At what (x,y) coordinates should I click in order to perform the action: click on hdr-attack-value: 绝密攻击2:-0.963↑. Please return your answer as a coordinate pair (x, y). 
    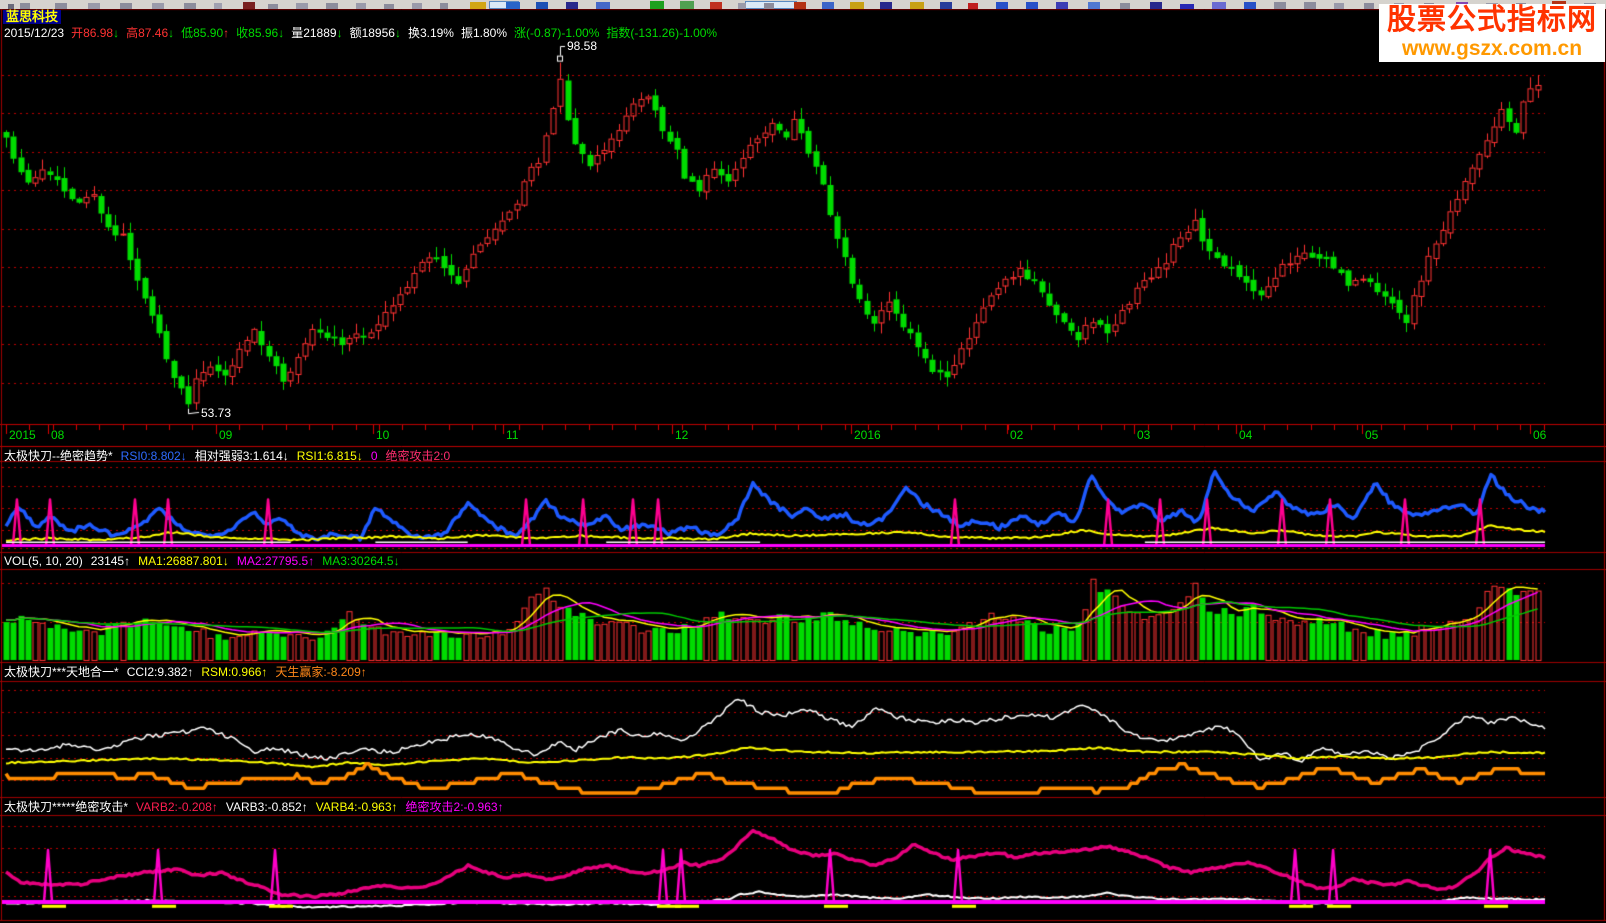
    Looking at the image, I should click on (454, 807).